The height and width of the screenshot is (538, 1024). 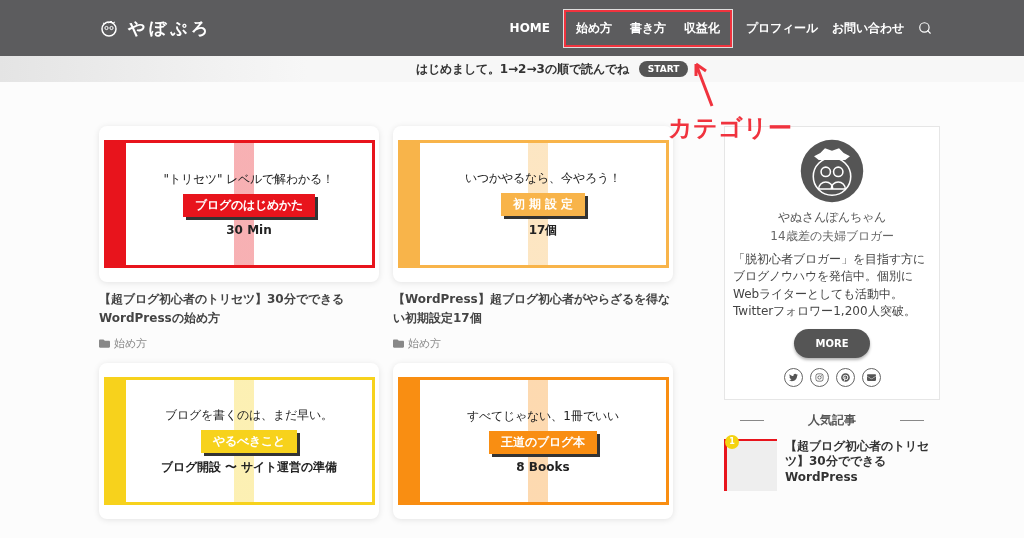 What do you see at coordinates (249, 467) in the screenshot?
I see `thumbnail-caption: ブログ開設 〜 サイト運営の準備` at bounding box center [249, 467].